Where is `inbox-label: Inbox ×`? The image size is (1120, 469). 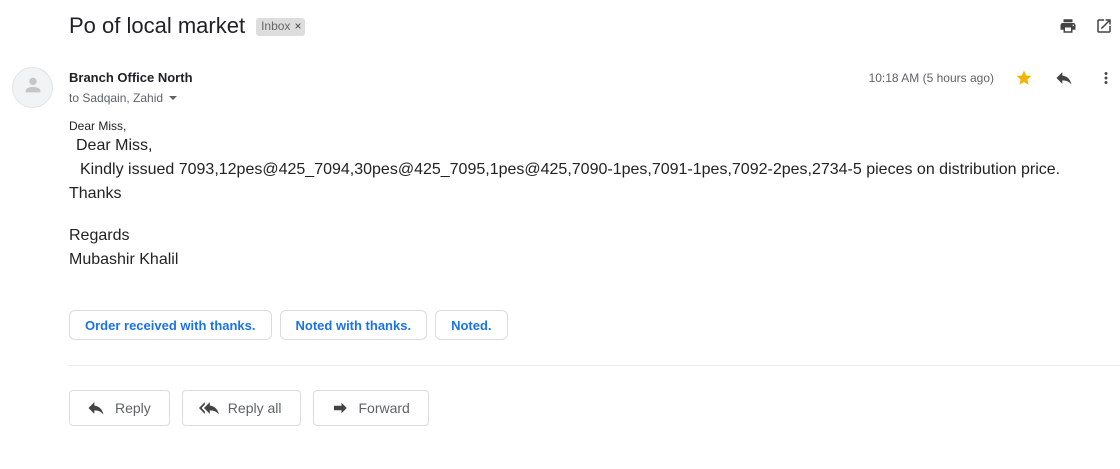 inbox-label: Inbox × is located at coordinates (281, 27).